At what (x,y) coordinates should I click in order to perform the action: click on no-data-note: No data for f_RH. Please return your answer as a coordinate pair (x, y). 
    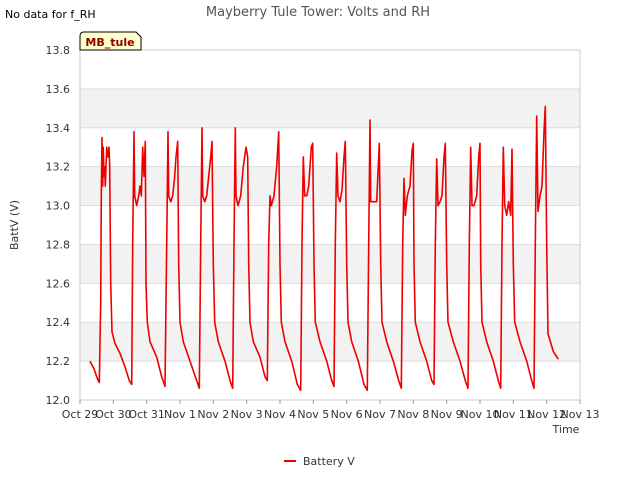
    Looking at the image, I should click on (50, 14).